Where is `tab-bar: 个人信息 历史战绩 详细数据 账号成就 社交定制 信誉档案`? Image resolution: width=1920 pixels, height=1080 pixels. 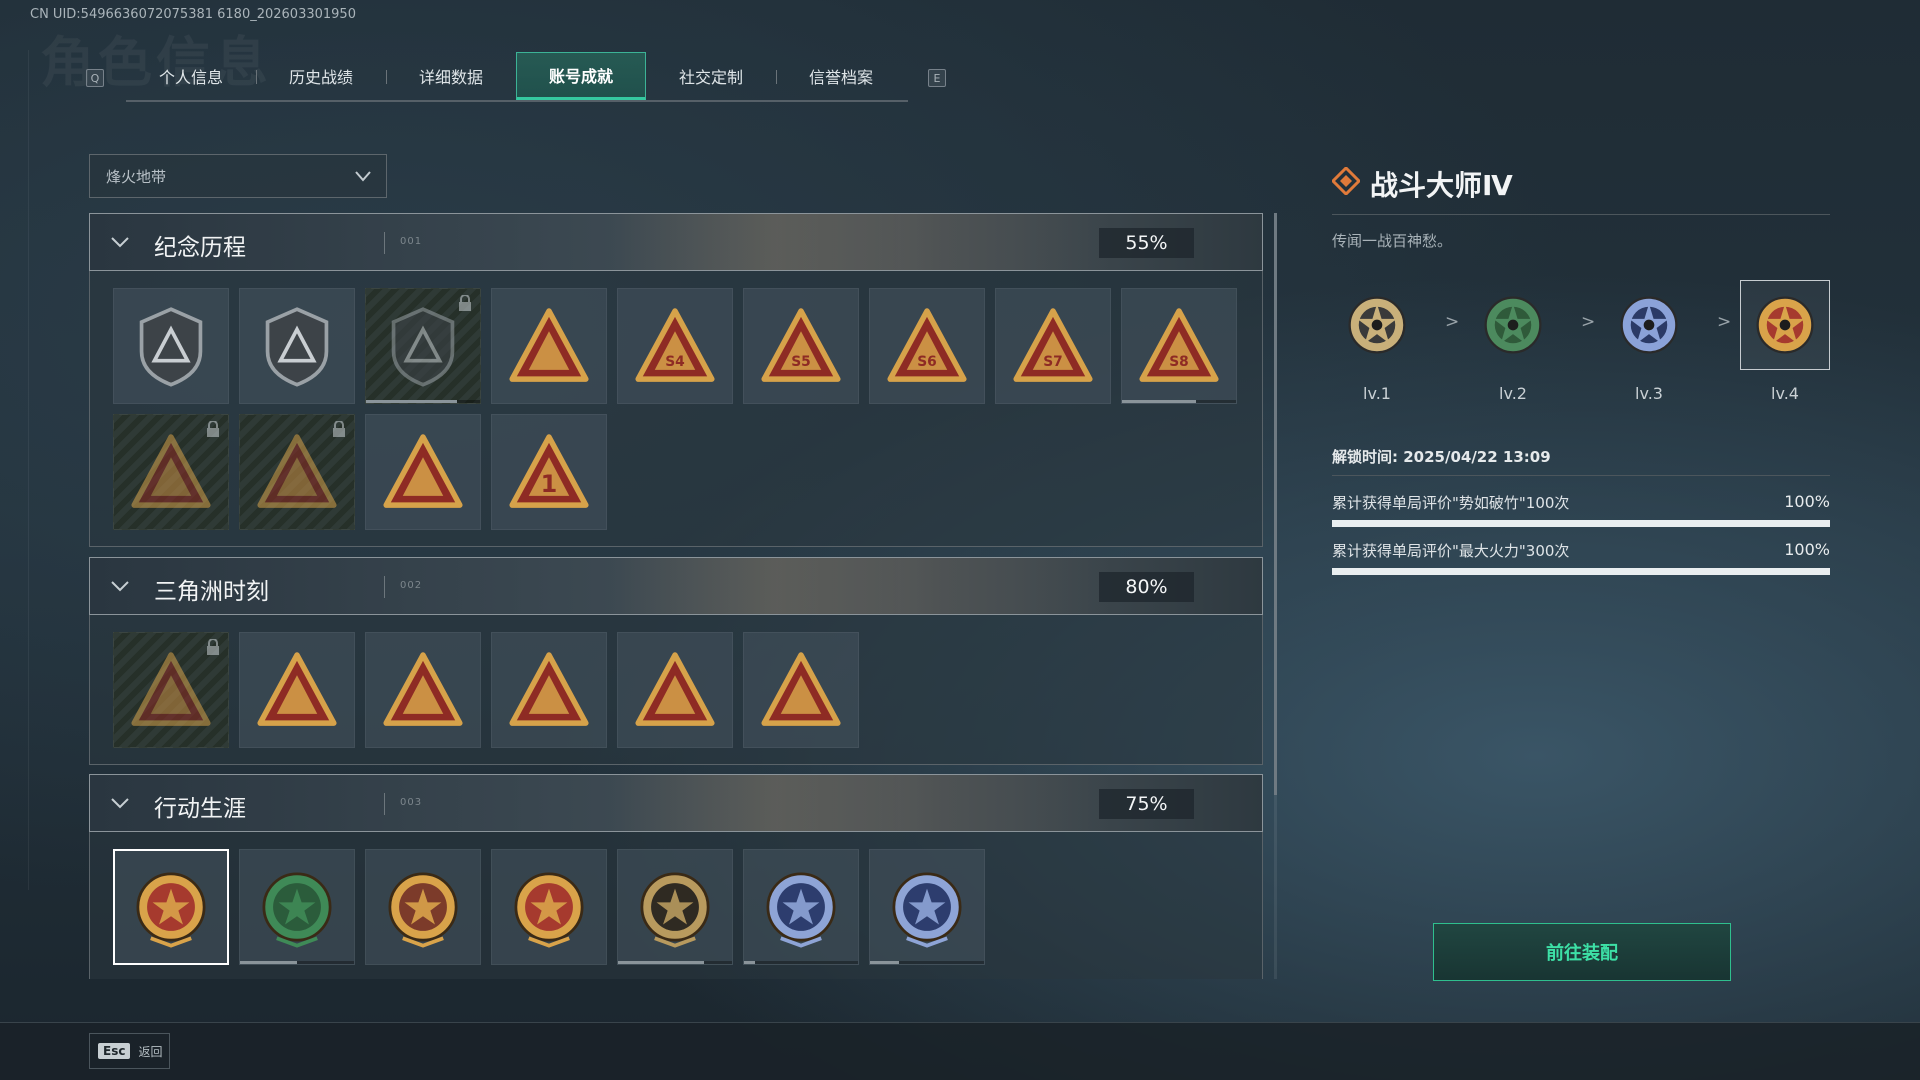 tab-bar: 个人信息 历史战绩 详细数据 账号成就 社交定制 信誉档案 is located at coordinates (517, 77).